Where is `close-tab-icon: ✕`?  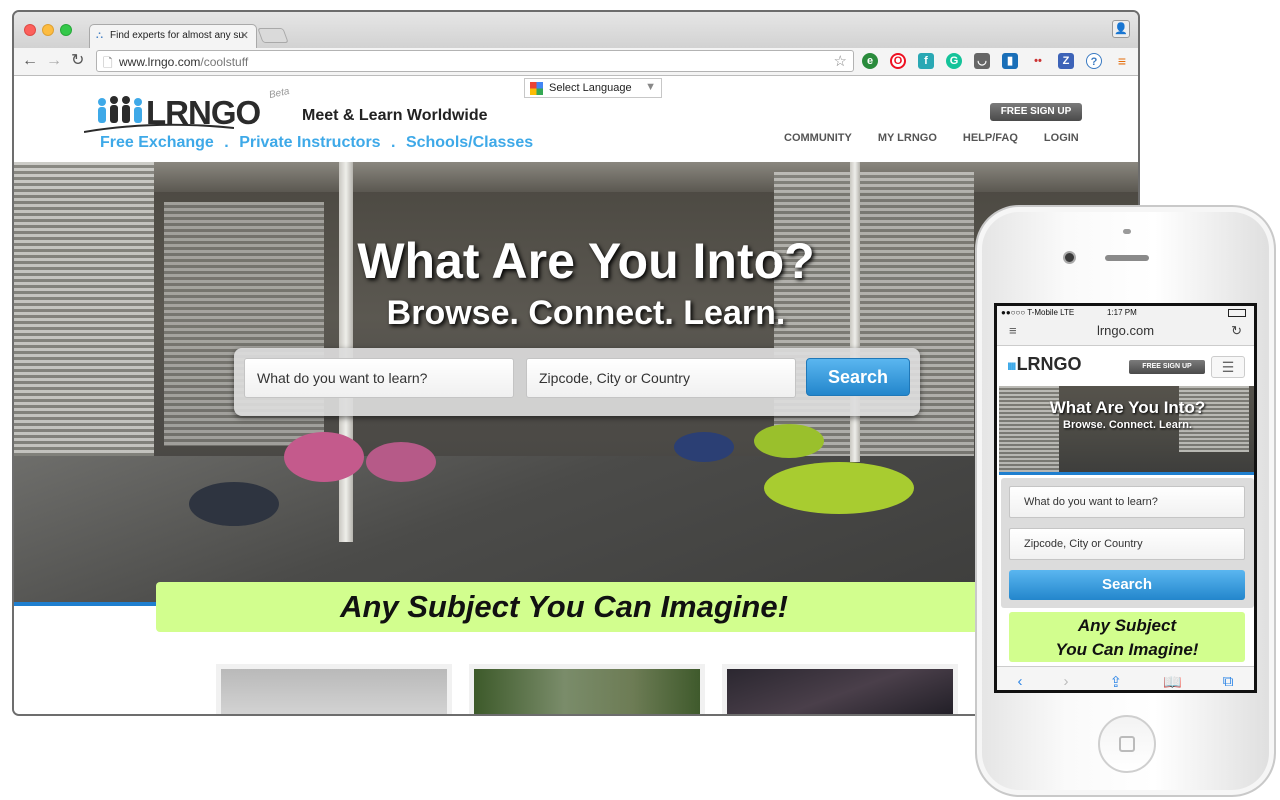 close-tab-icon: ✕ is located at coordinates (244, 35).